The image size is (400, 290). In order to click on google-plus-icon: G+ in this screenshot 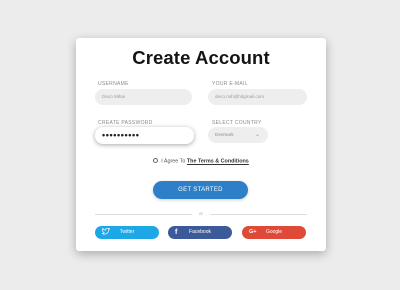, I will do `click(253, 232)`.